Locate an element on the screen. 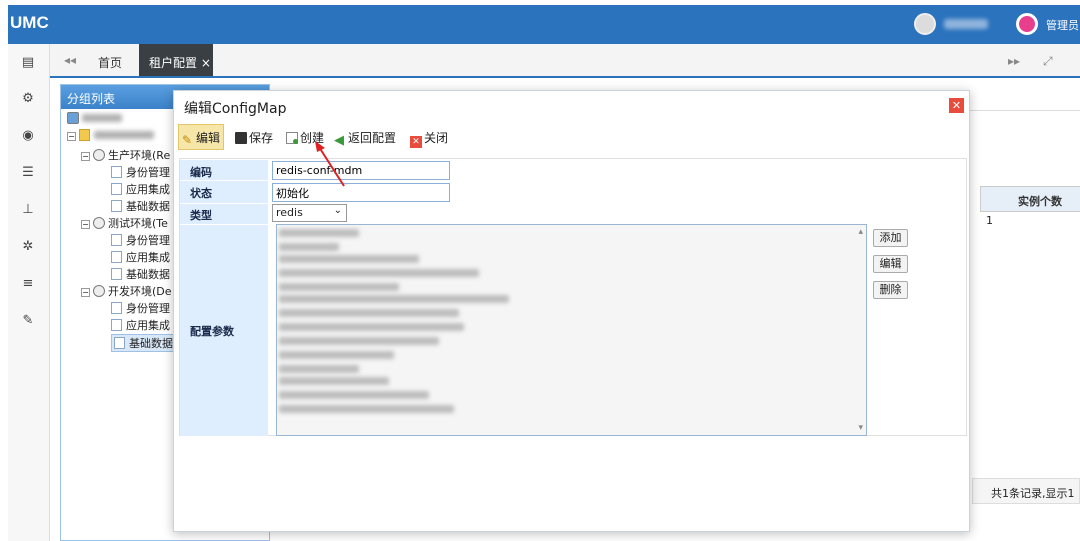 This screenshot has height=541, width=1080. create-label: 创建 is located at coordinates (312, 138).